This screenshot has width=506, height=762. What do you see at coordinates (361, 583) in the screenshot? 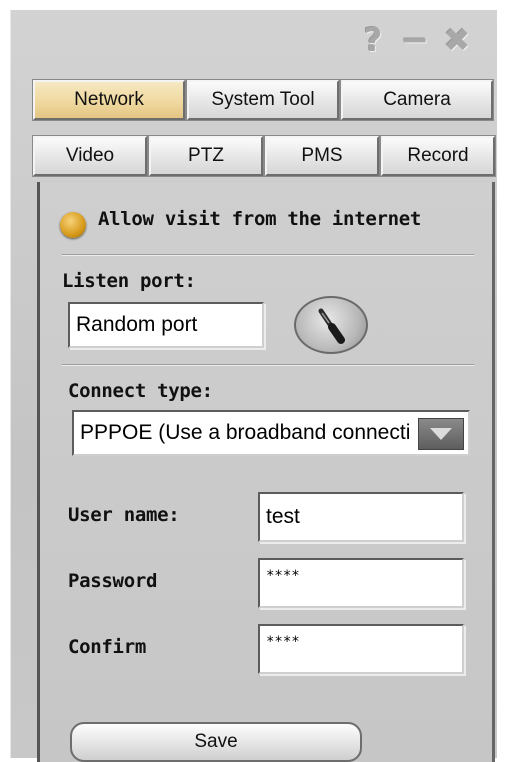
I see `password-input: ****` at bounding box center [361, 583].